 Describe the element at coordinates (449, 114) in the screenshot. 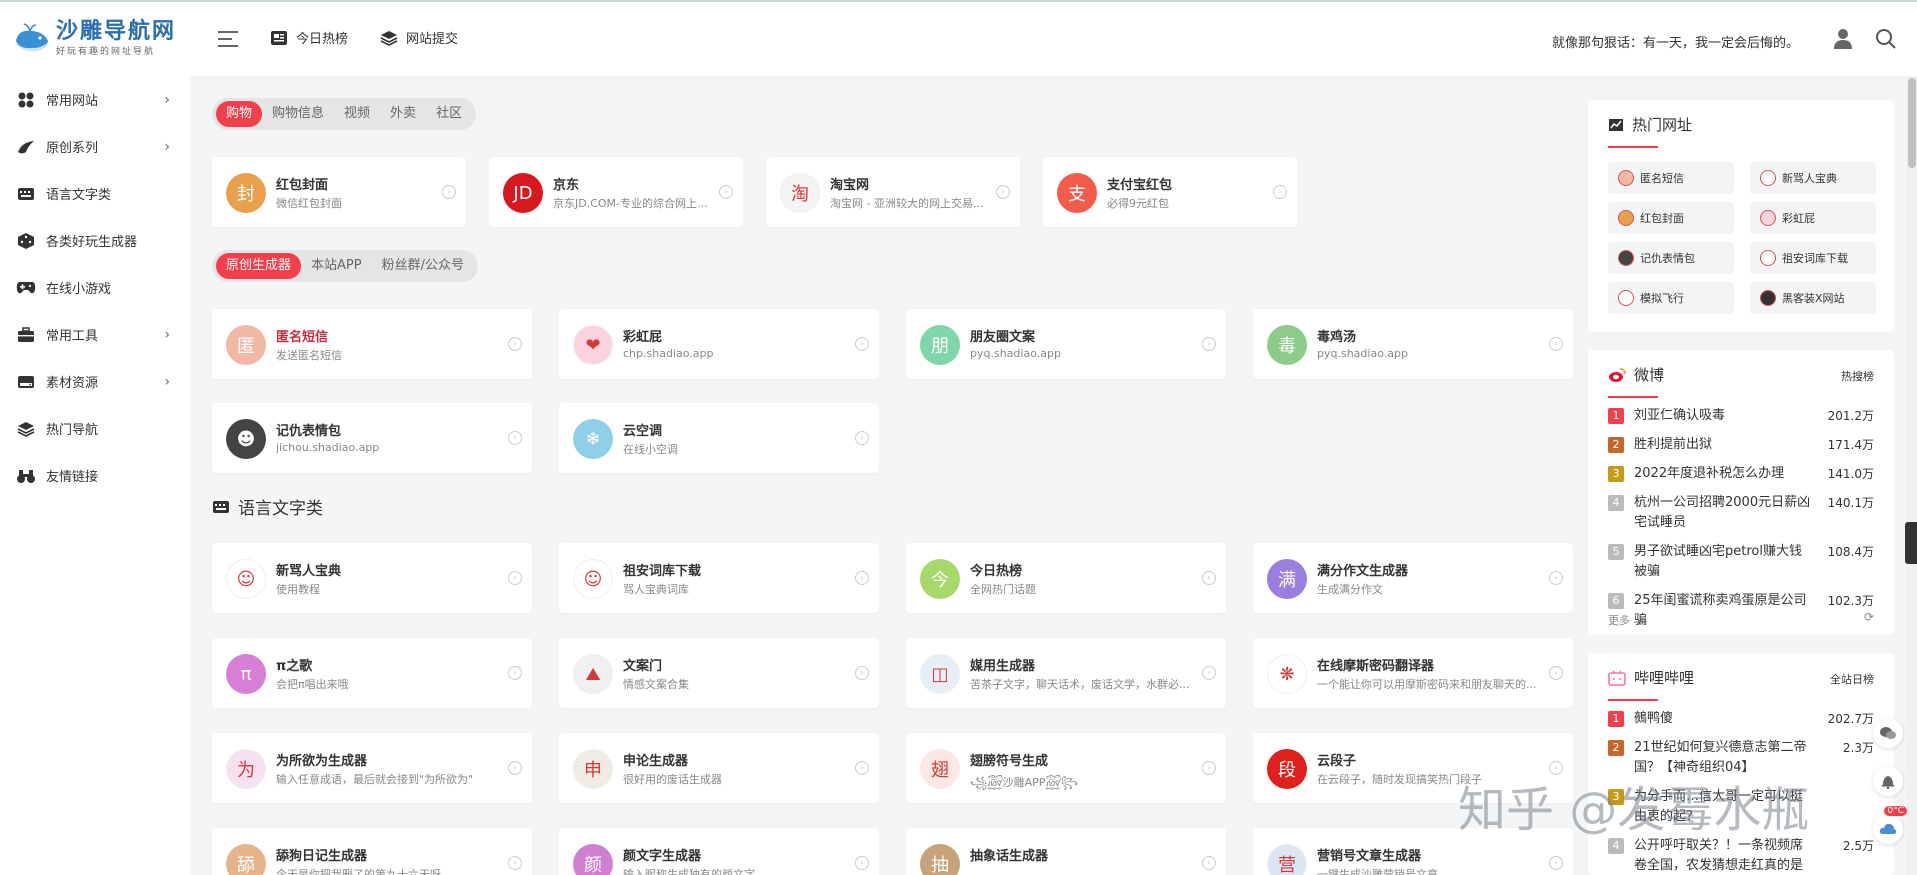

I see `tab-4: 社区` at that location.